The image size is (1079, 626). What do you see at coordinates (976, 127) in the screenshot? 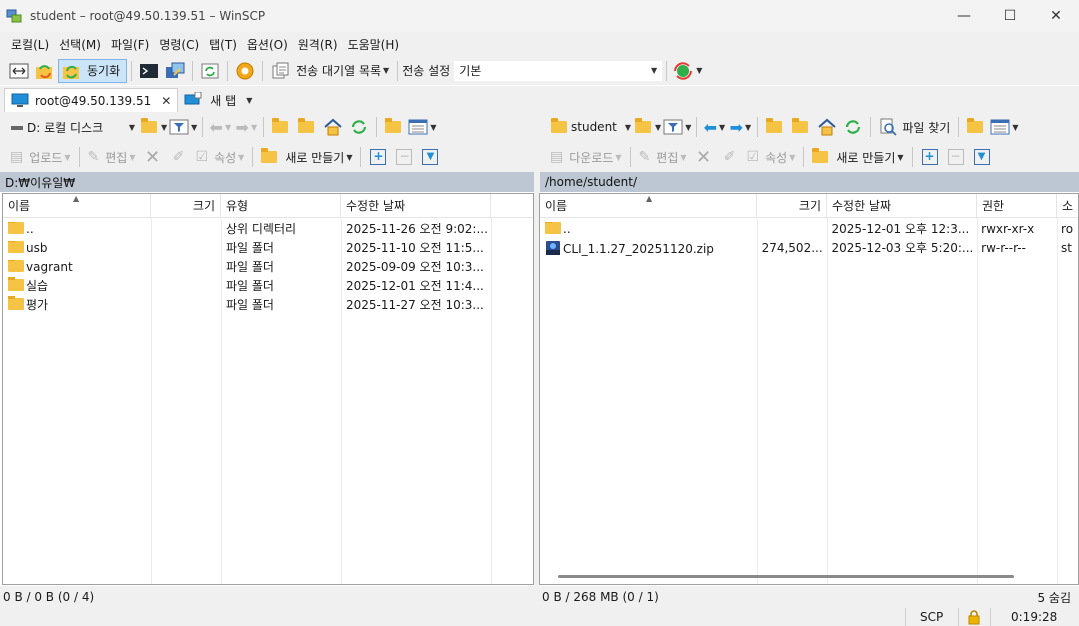
I see `remote-tree-button` at bounding box center [976, 127].